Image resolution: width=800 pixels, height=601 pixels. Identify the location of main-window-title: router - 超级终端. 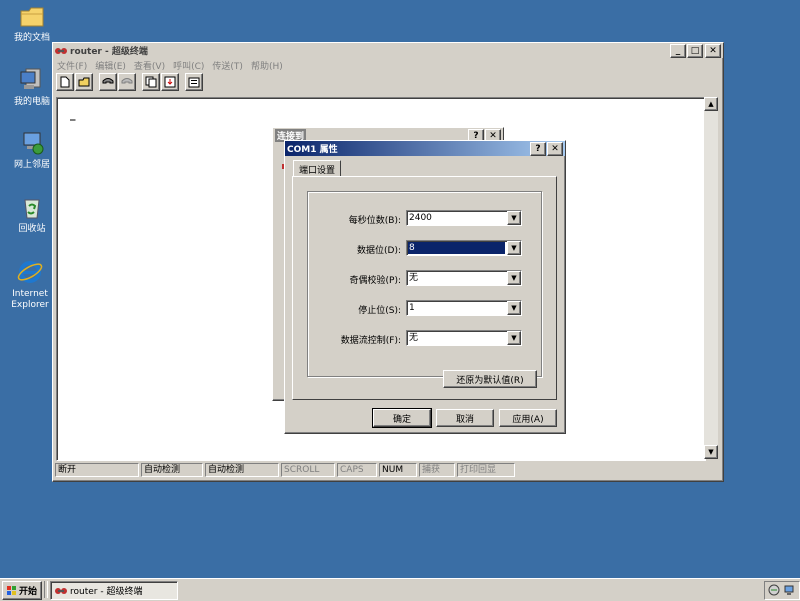
(109, 52).